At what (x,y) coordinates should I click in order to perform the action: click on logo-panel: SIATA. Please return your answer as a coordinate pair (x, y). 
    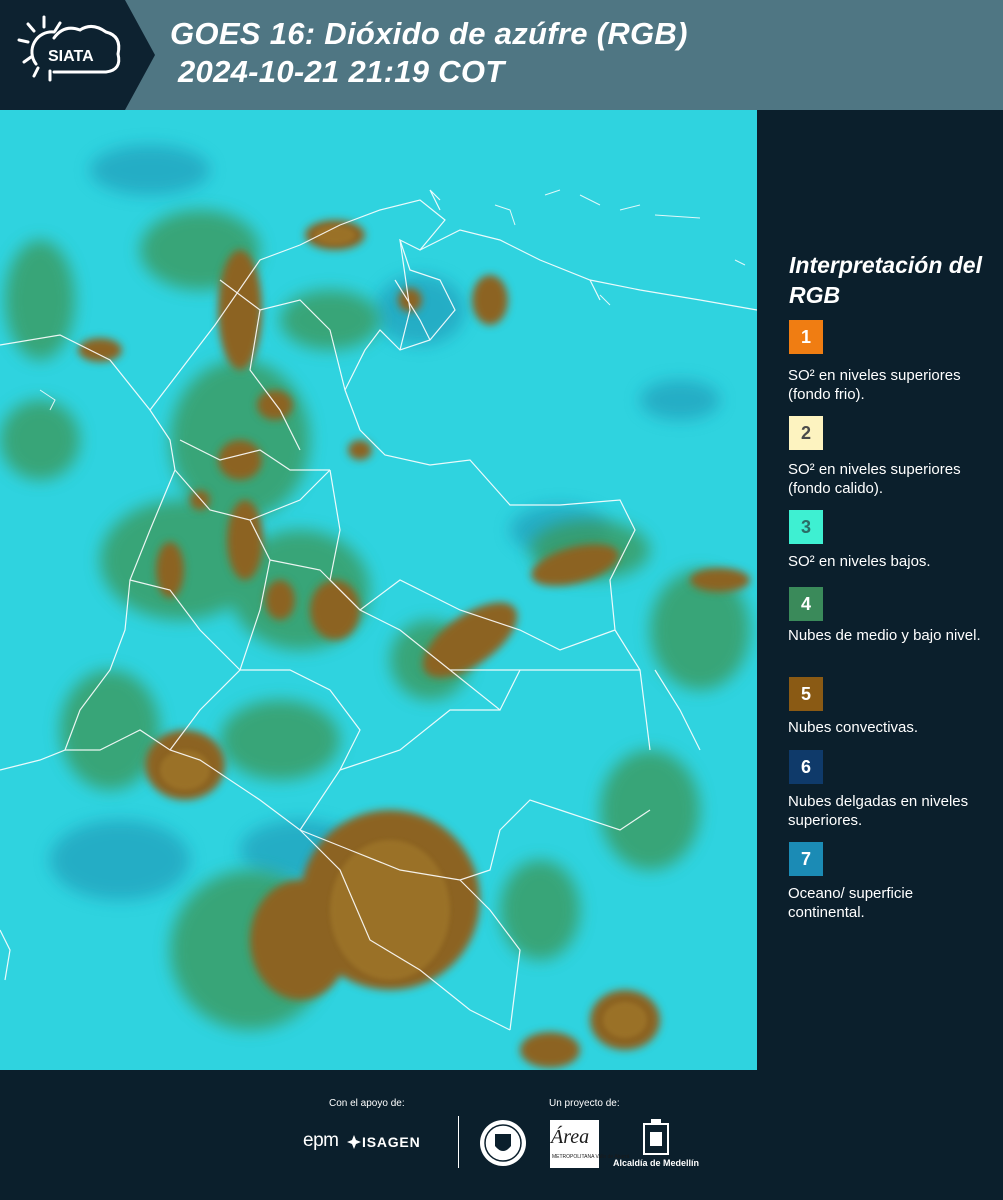
    Looking at the image, I should click on (77, 55).